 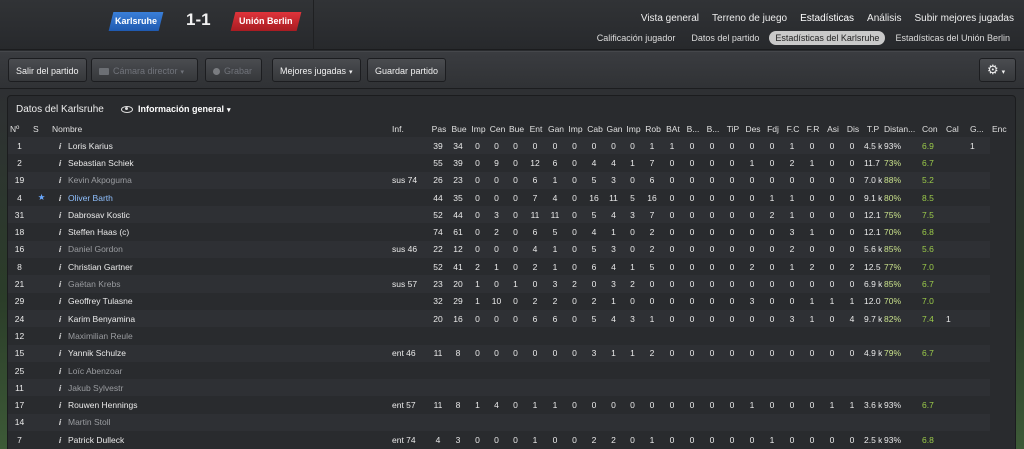 I want to click on exit-match-button: Salir del partido, so click(x=47, y=70).